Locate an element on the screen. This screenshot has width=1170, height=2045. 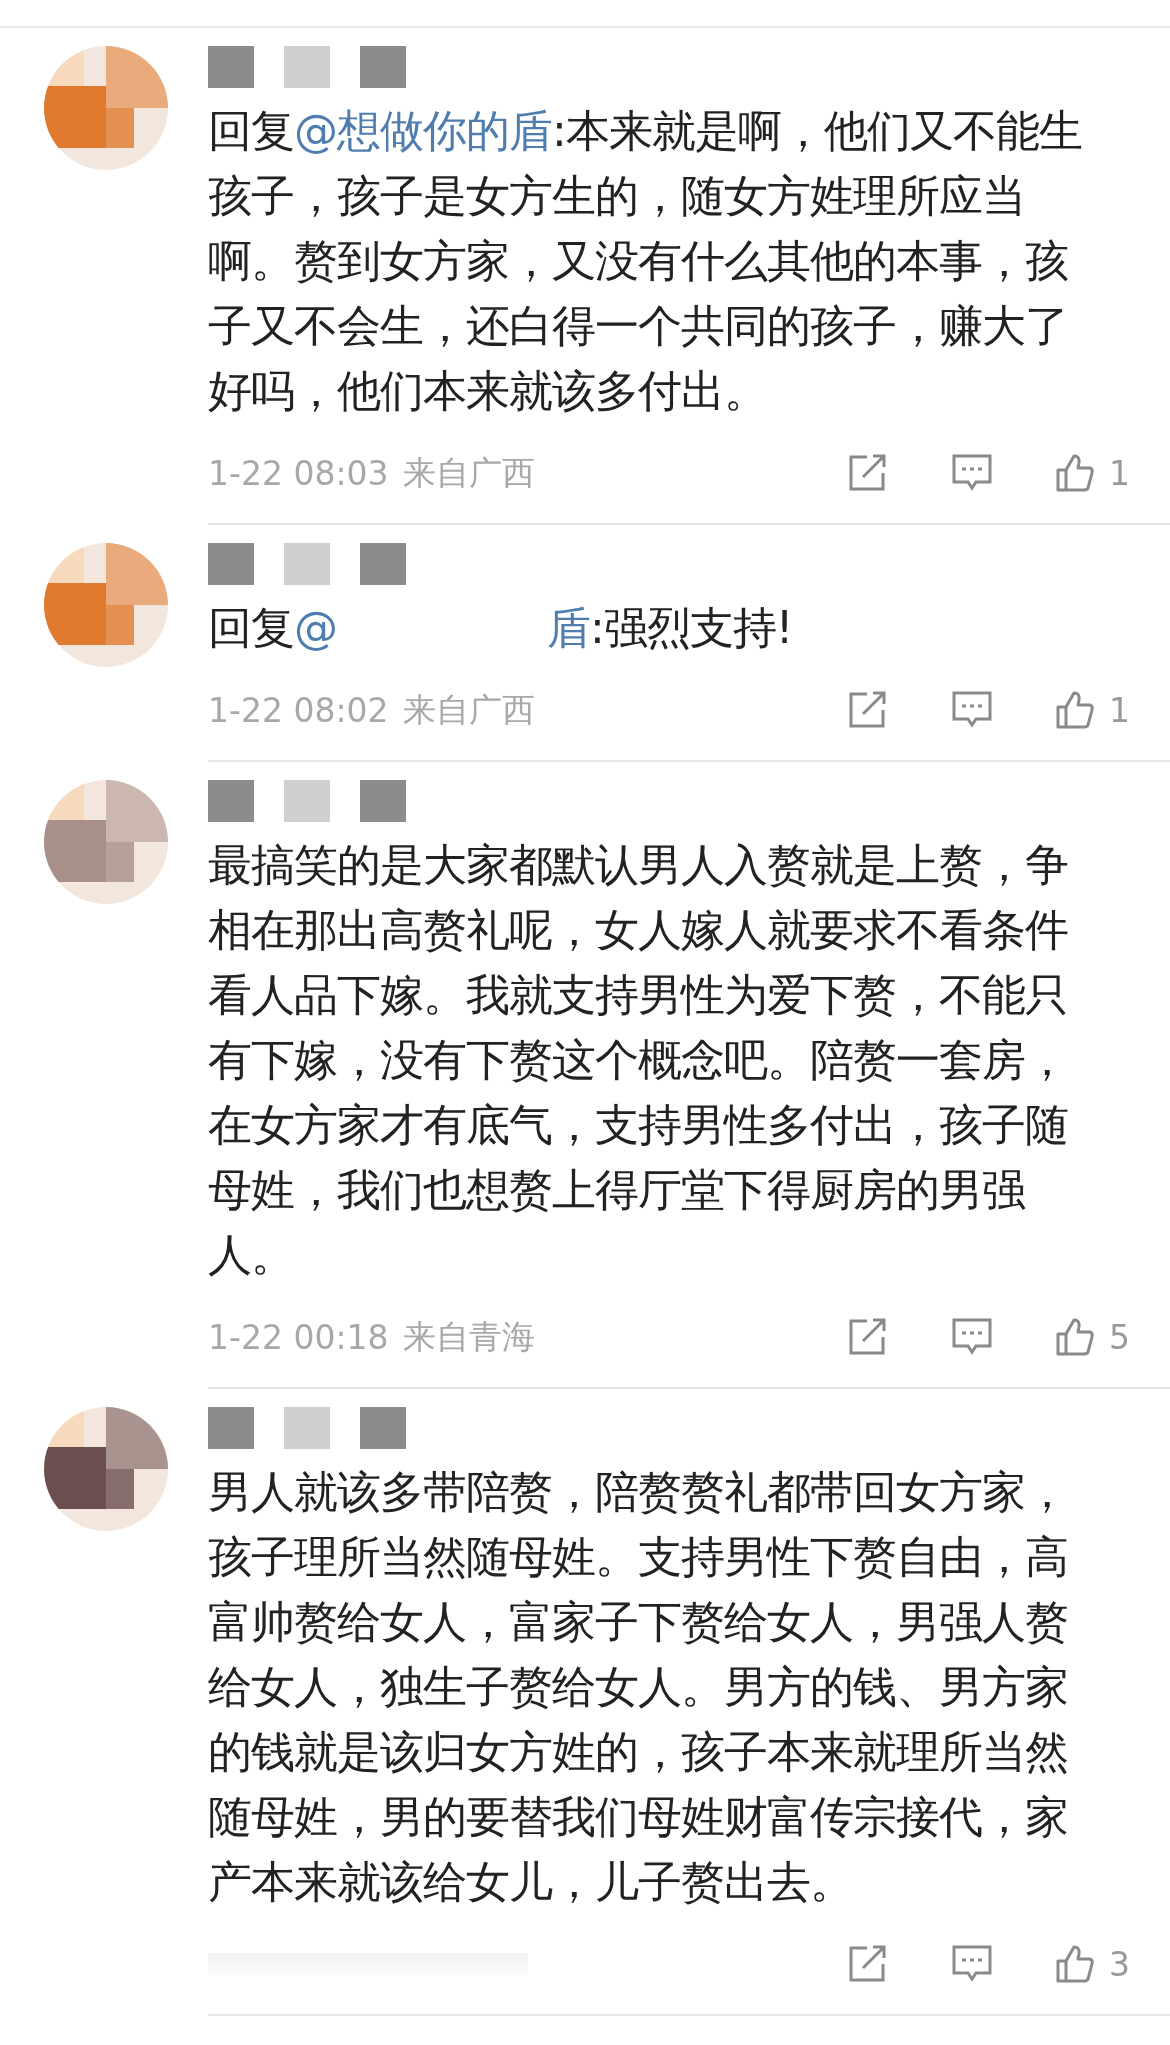
comment-text: 回复@想做你的盾:本来就是啊，他们又不能生孩子，孩子是女方生的，随女方姓理所应当啊。赘到女方家，又没有什么其他的本事，孩子又不会生，还白得一个共同的孩子，赚大了好吗，他们本来就该多付出。 is located at coordinates (645, 261).